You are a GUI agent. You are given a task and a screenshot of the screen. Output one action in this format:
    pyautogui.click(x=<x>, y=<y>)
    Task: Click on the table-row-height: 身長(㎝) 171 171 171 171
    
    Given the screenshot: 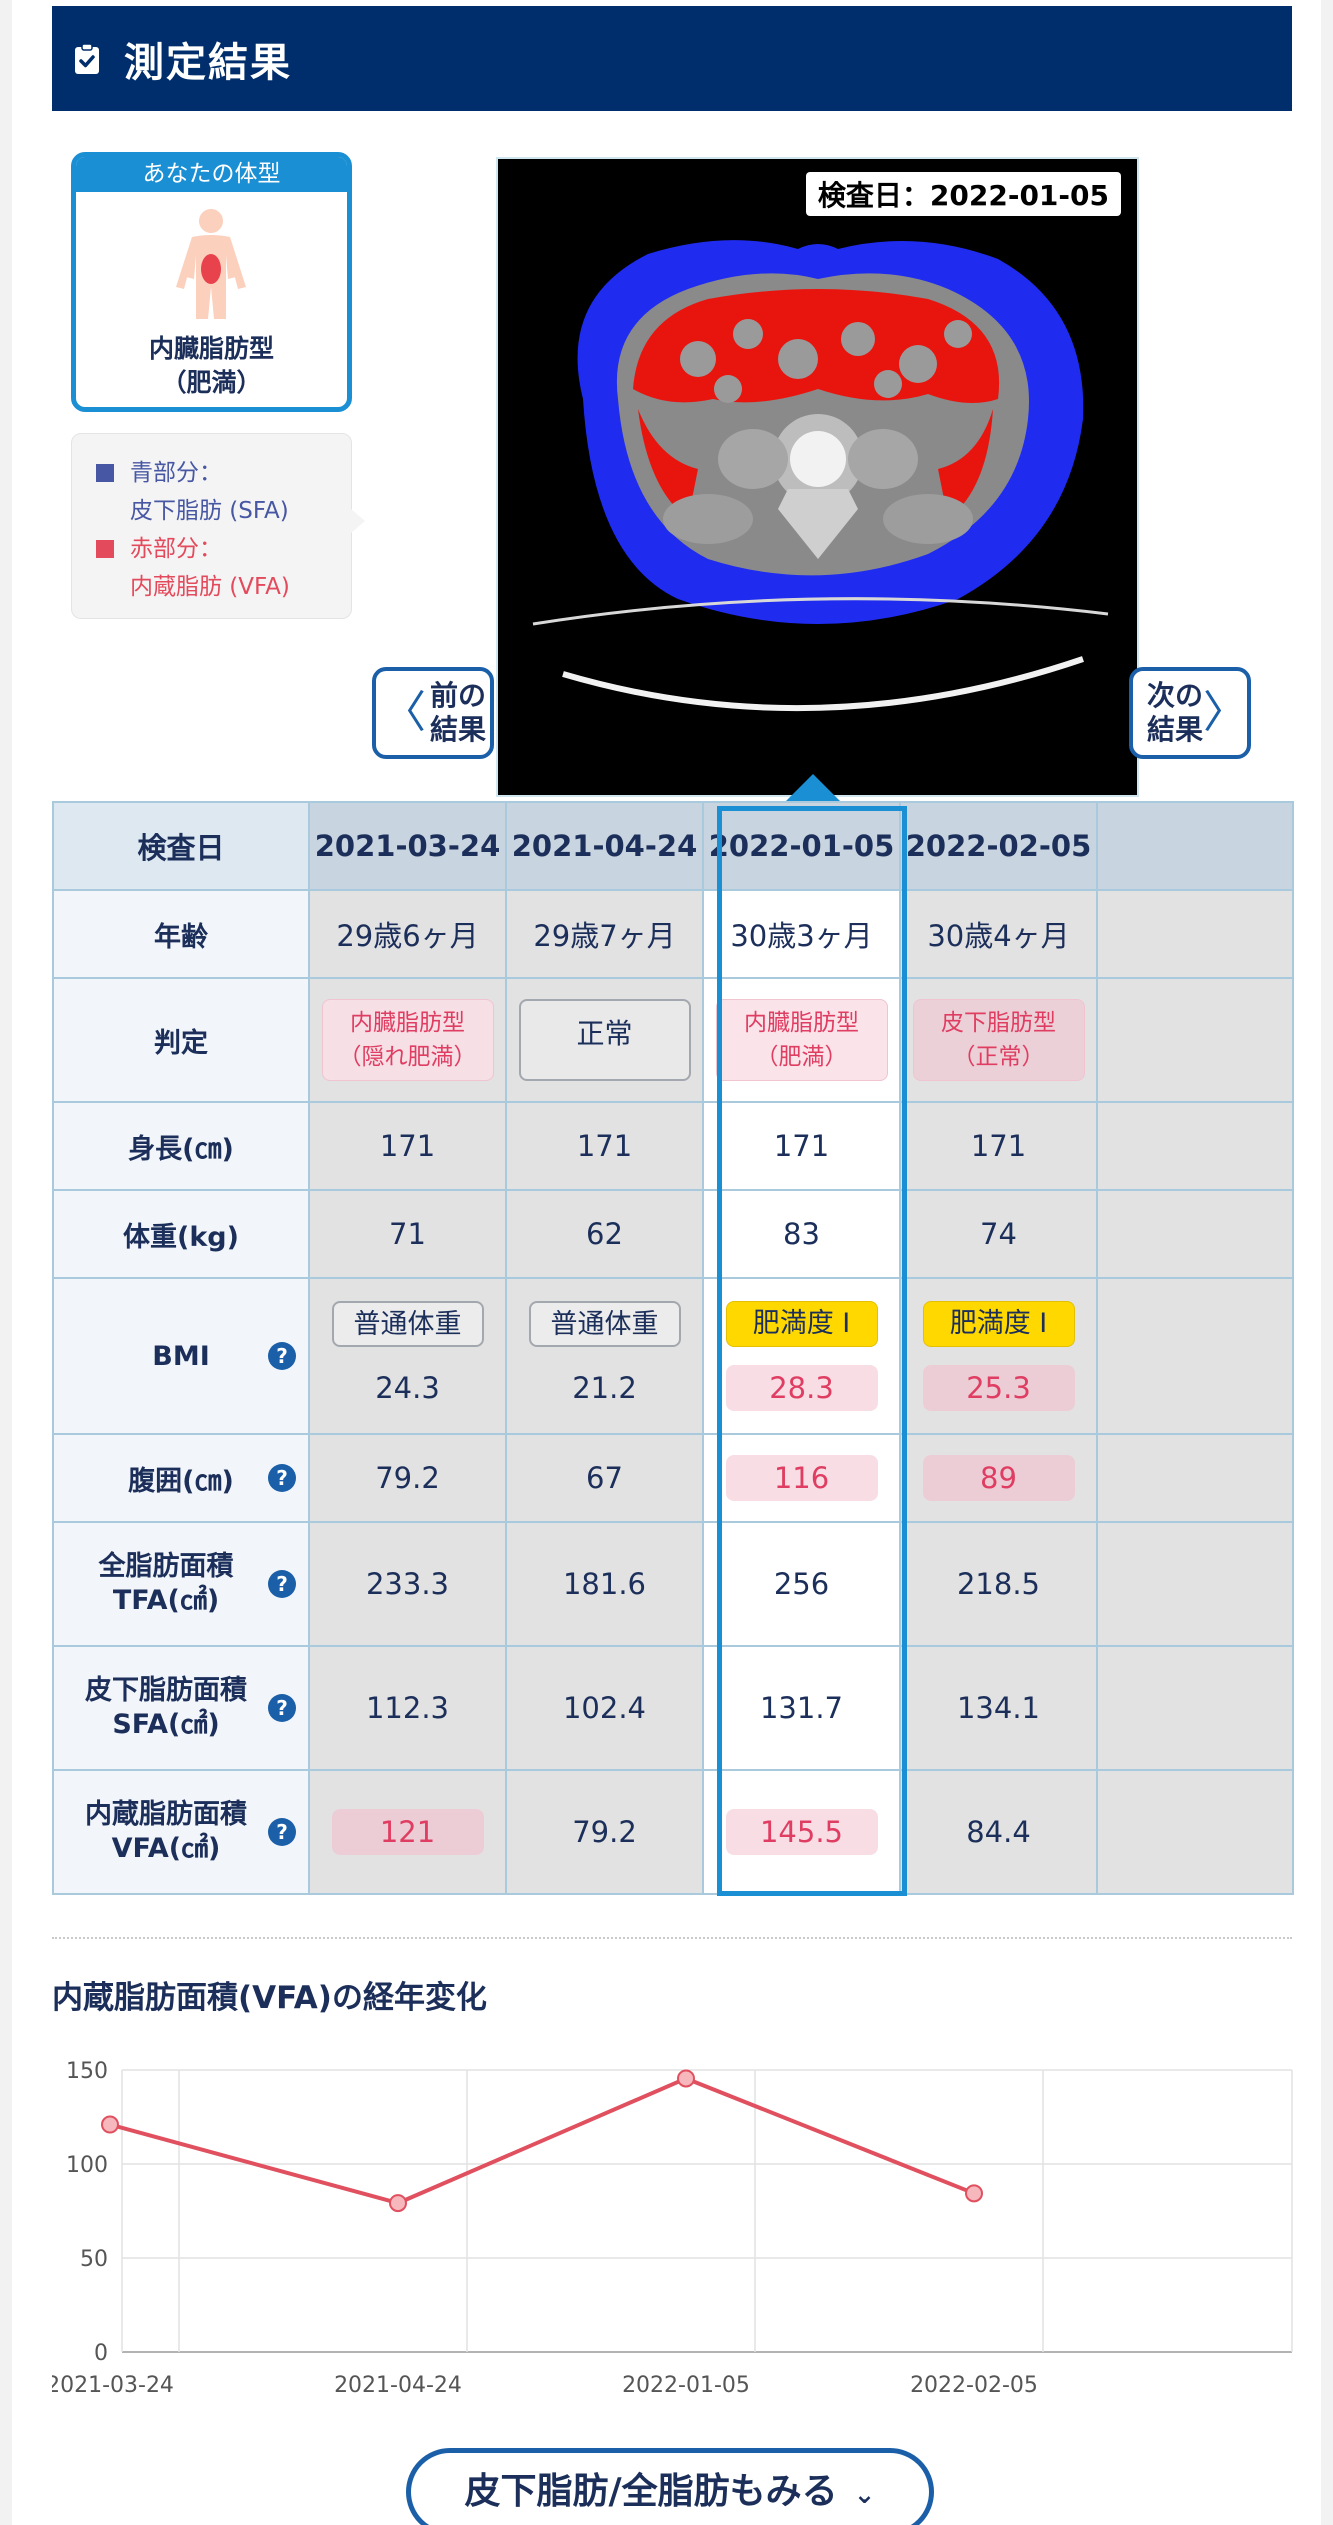 What is the action you would take?
    pyautogui.click(x=673, y=1146)
    